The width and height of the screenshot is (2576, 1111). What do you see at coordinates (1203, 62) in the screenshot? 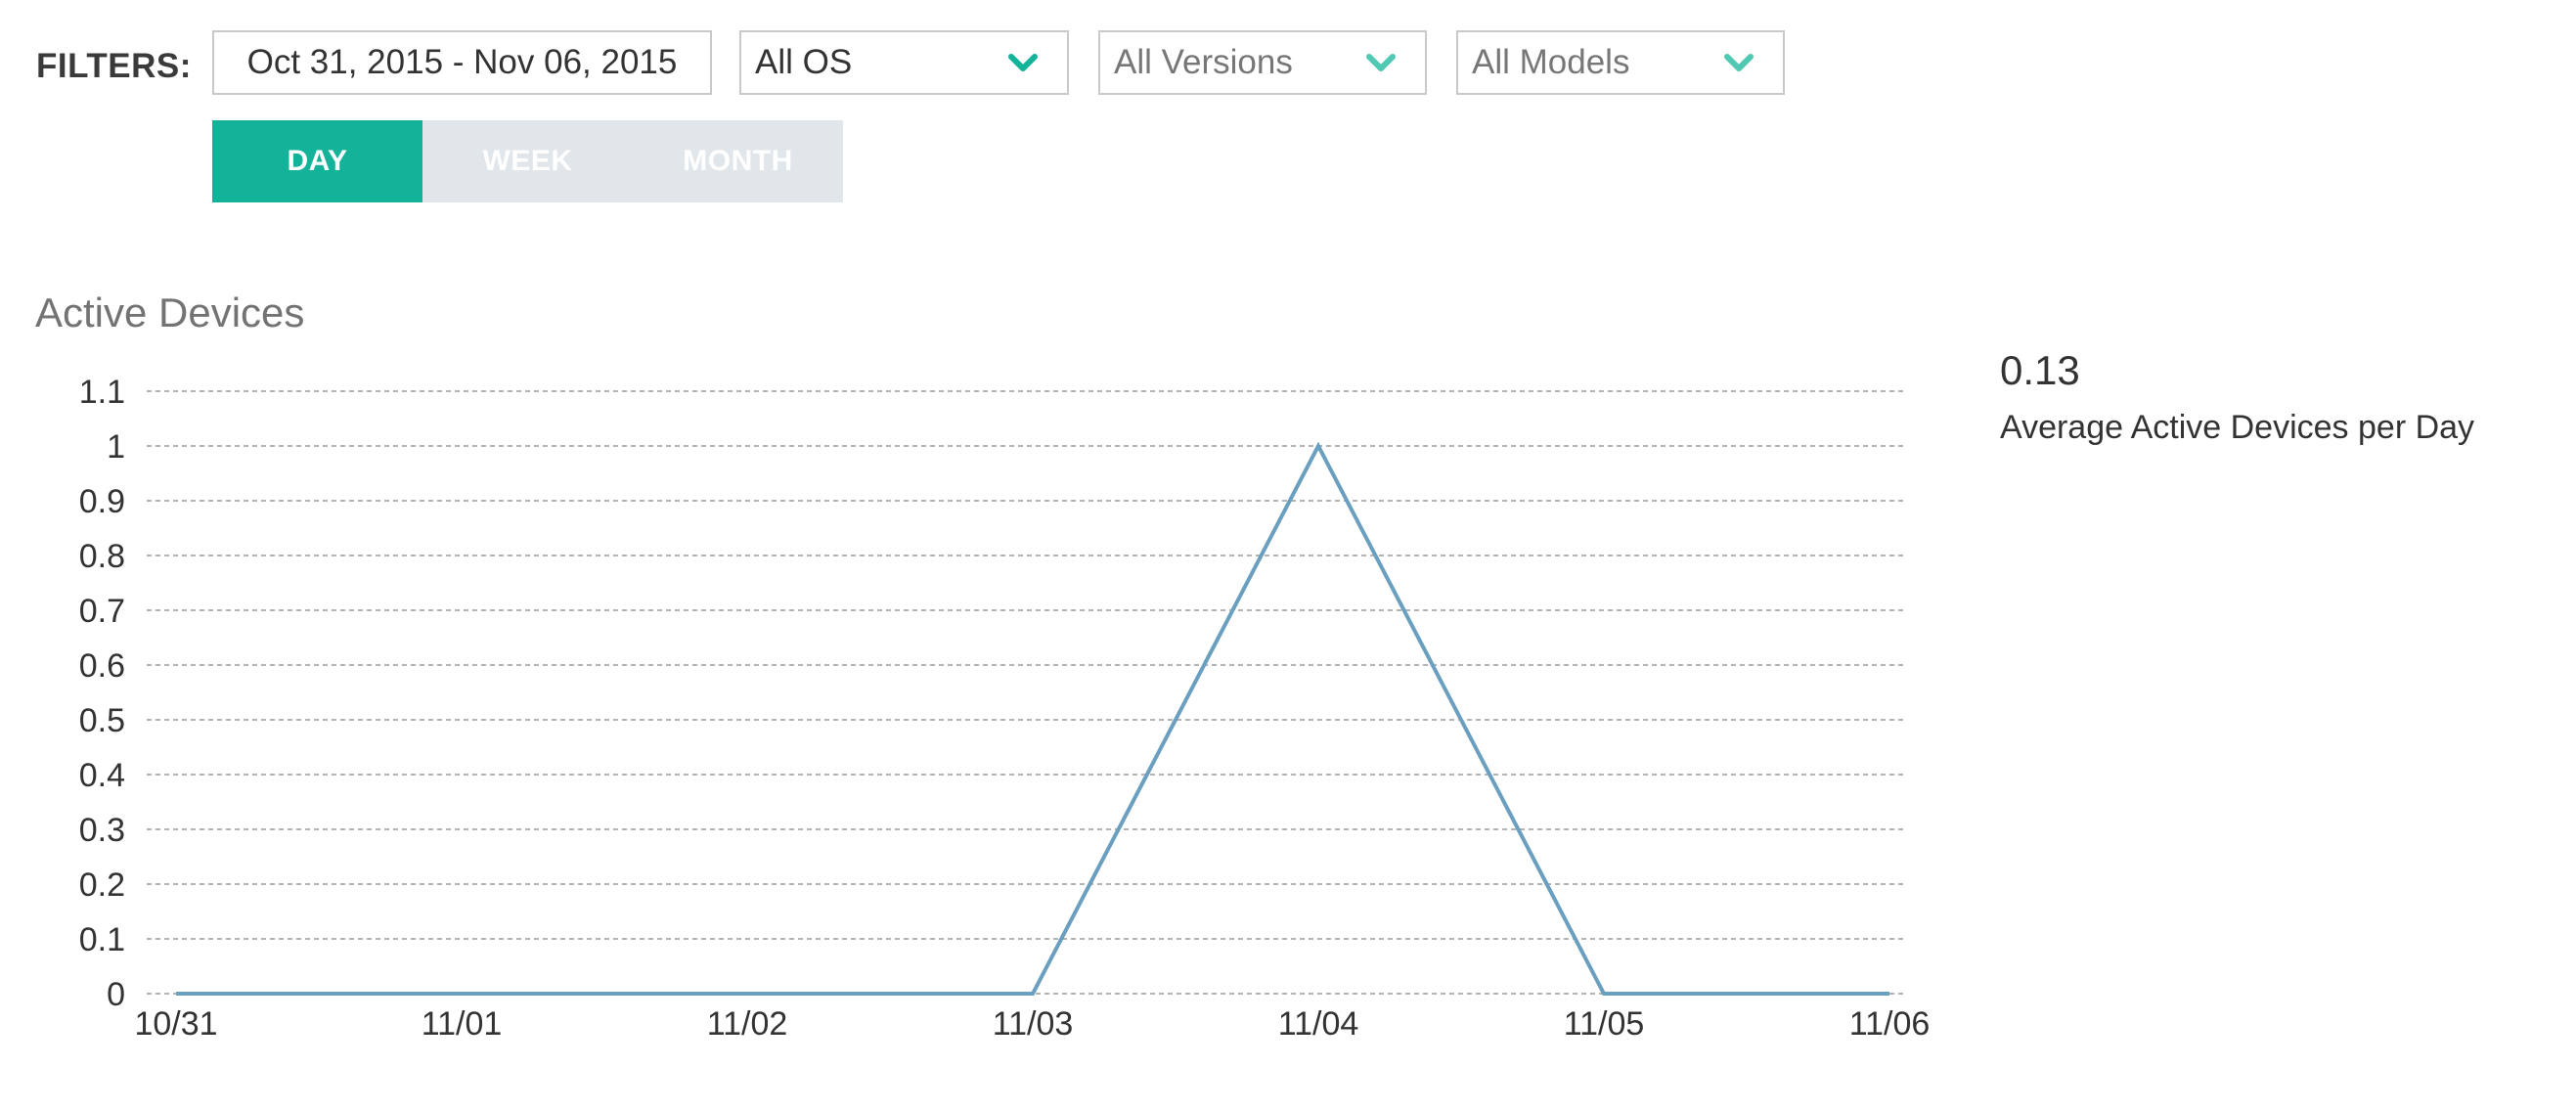
I see `versions-select-value: All Versions` at bounding box center [1203, 62].